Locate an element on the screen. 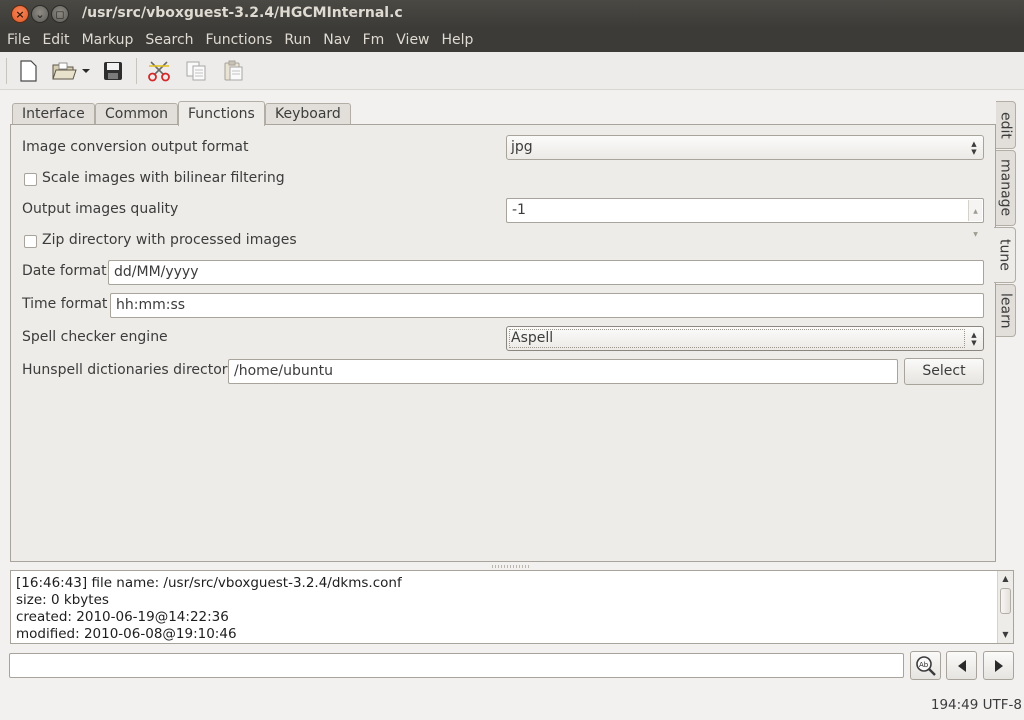 The height and width of the screenshot is (720, 1024). minimize-window-button: ⌄ is located at coordinates (40, 14).